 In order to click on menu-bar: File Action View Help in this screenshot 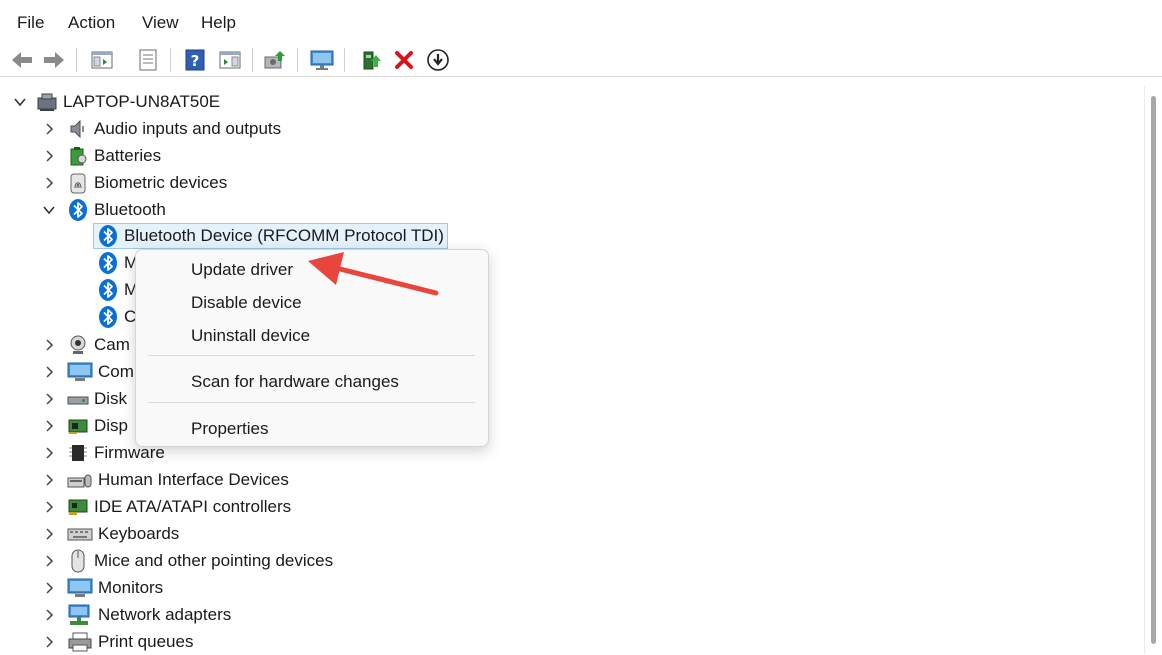, I will do `click(581, 22)`.